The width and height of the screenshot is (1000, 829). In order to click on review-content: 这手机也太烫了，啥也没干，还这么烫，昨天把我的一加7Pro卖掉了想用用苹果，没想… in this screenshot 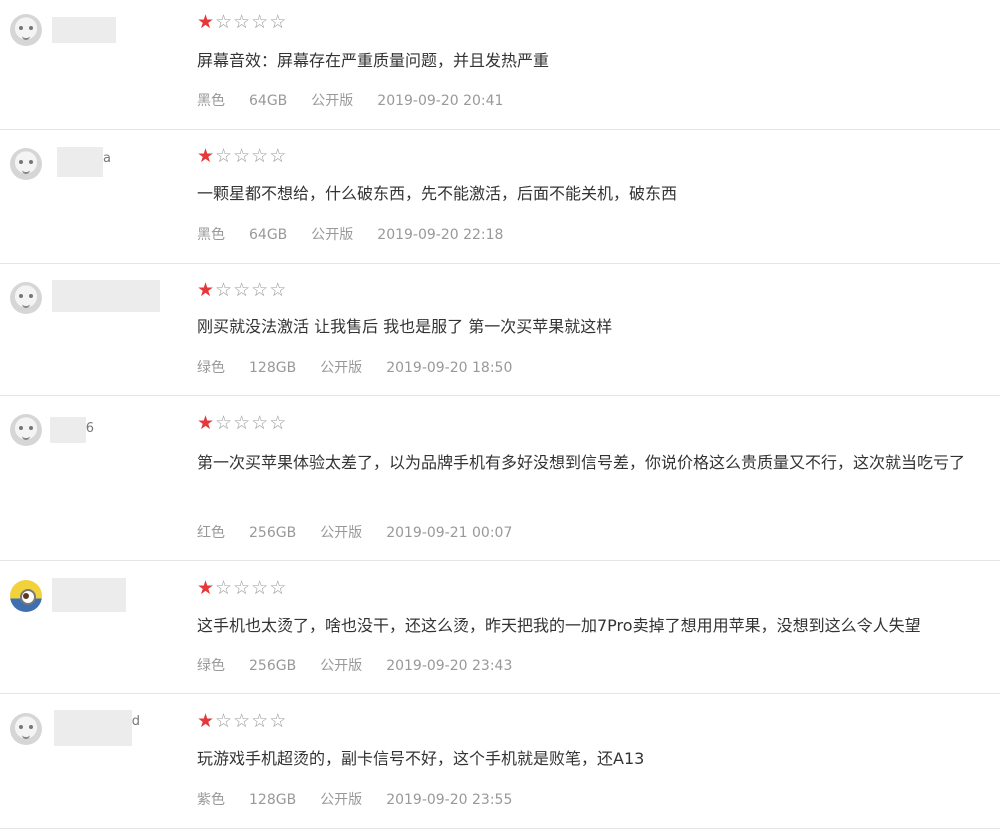, I will do `click(559, 625)`.